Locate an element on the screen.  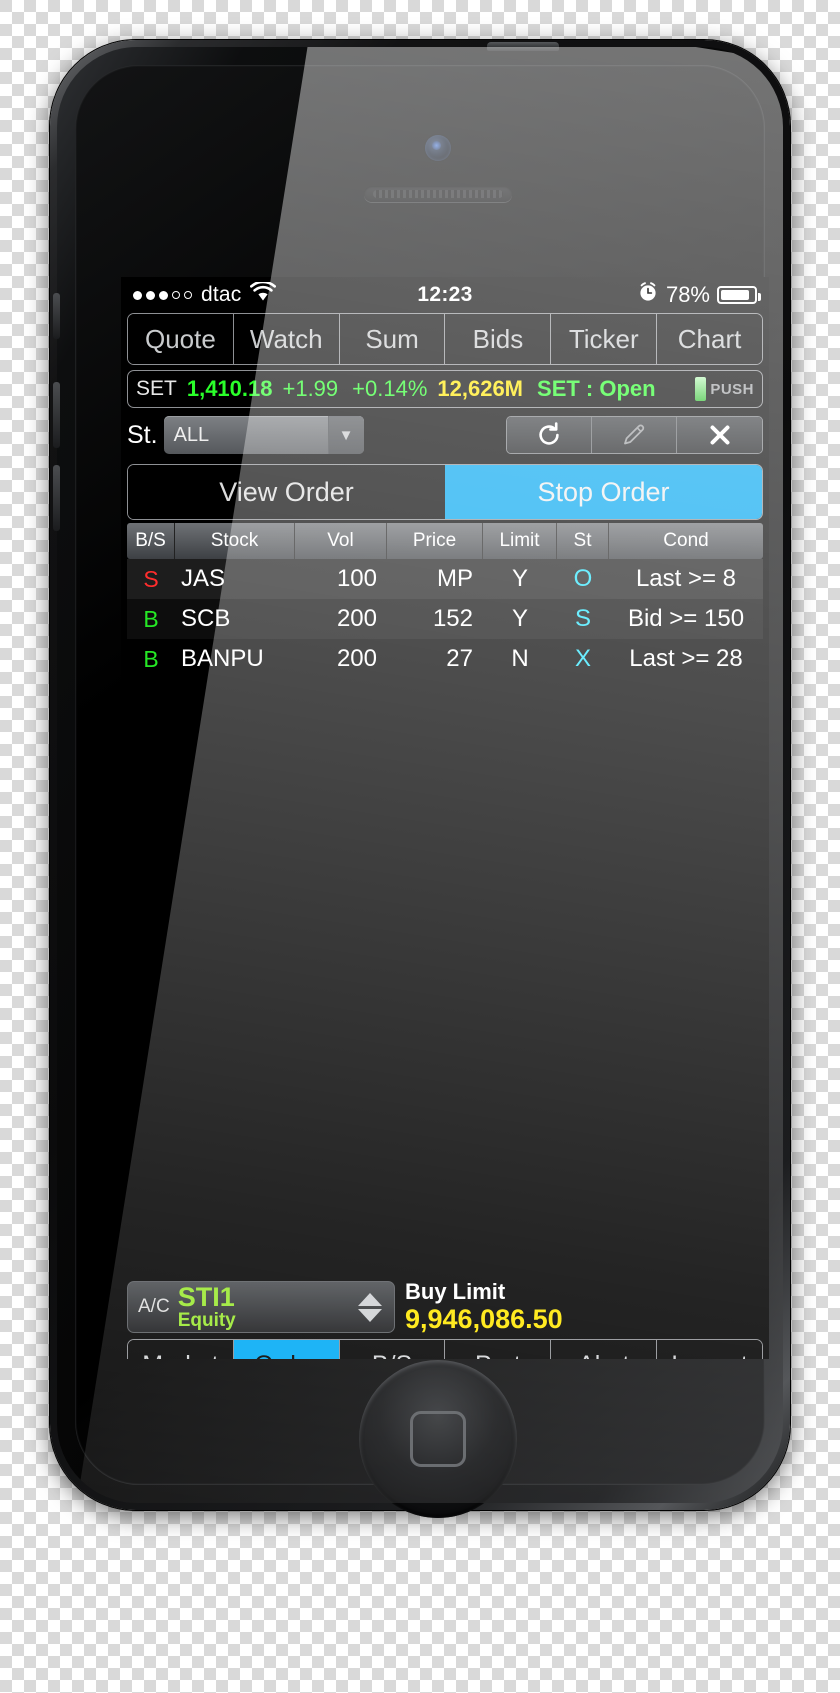
tab-ticker: Ticker is located at coordinates (604, 339).